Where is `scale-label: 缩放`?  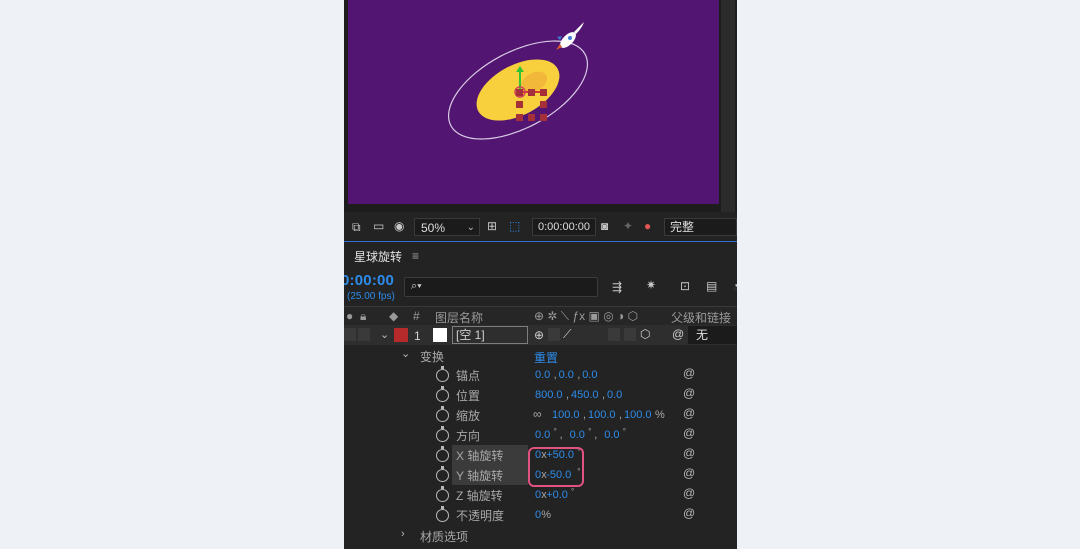
scale-label: 缩放 is located at coordinates (468, 416).